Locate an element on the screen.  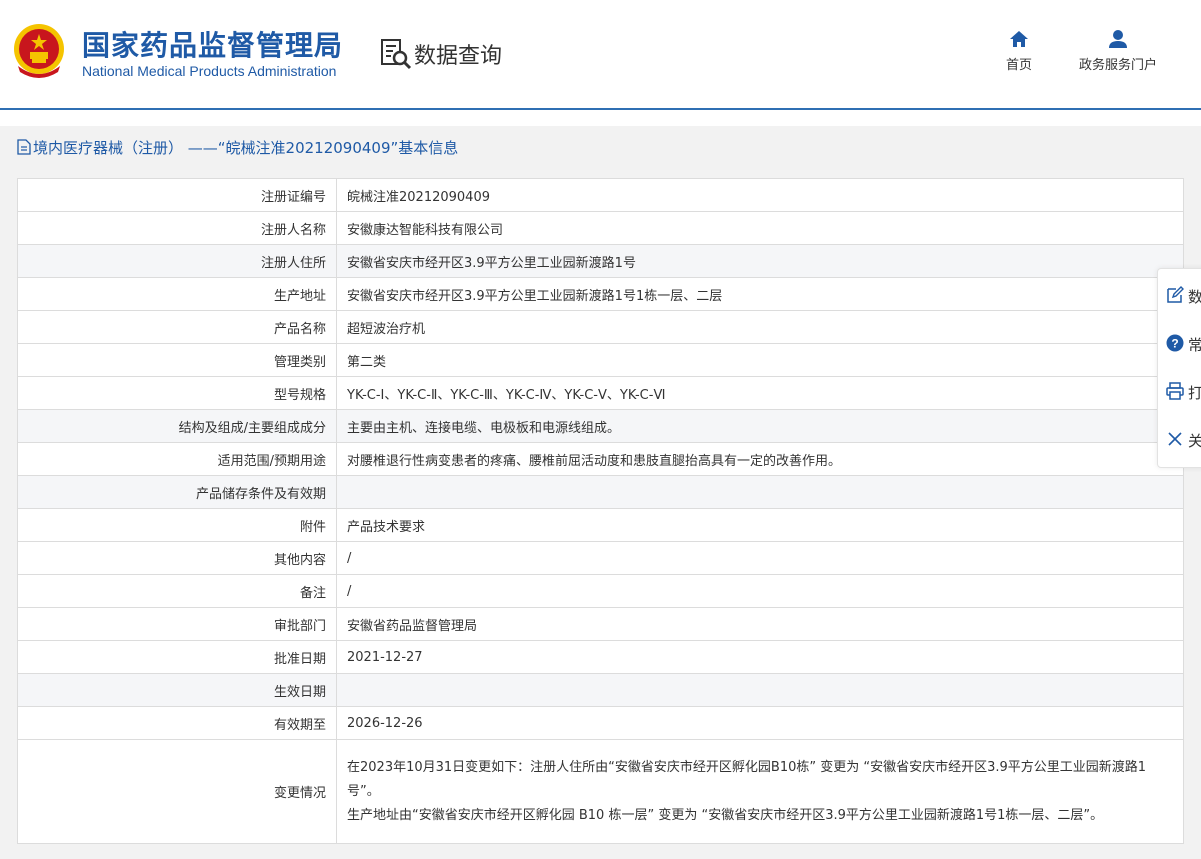
table-row: 生效日期 is located at coordinates (600, 690).